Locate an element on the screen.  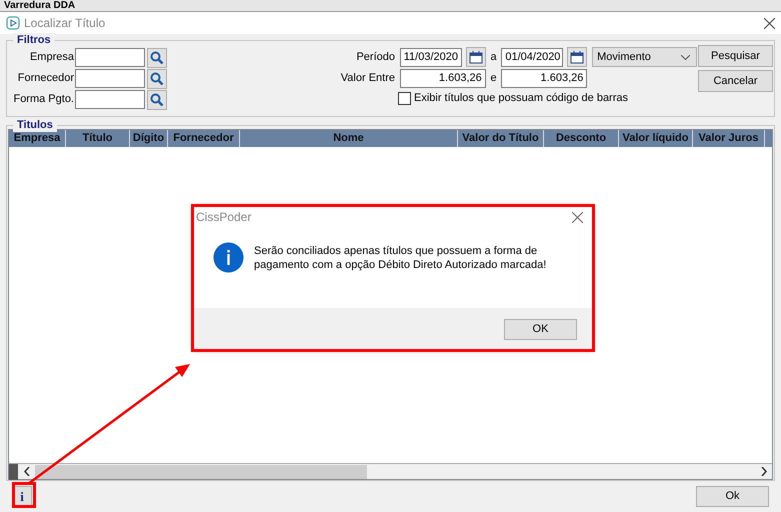
period-separator: a is located at coordinates (494, 57).